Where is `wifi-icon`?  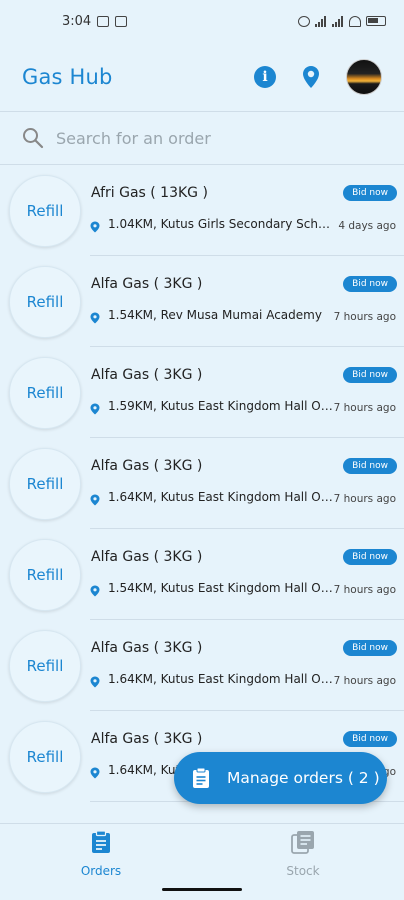 wifi-icon is located at coordinates (355, 21).